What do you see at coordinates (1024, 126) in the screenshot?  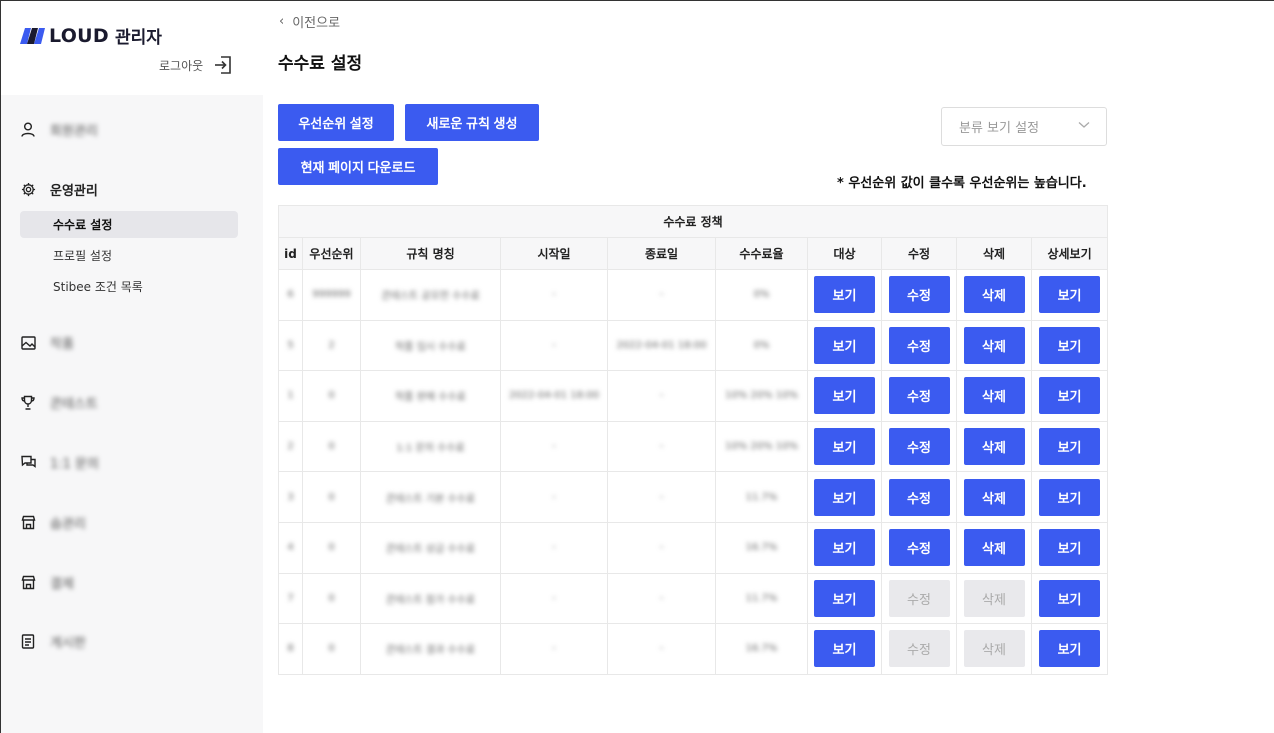 I see `category-filter-select: 분류 보기 설정` at bounding box center [1024, 126].